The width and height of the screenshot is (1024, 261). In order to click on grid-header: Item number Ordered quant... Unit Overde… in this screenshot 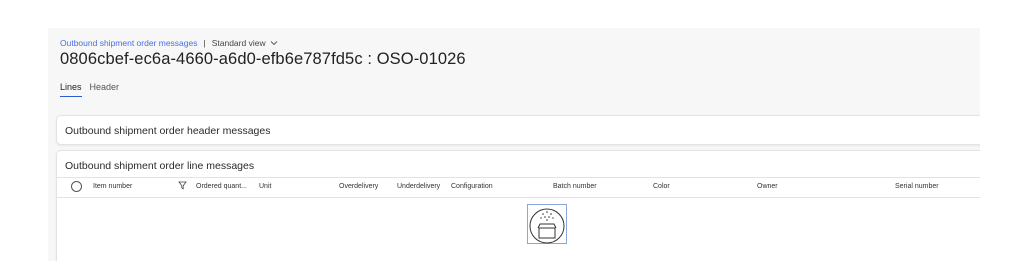, I will do `click(518, 187)`.